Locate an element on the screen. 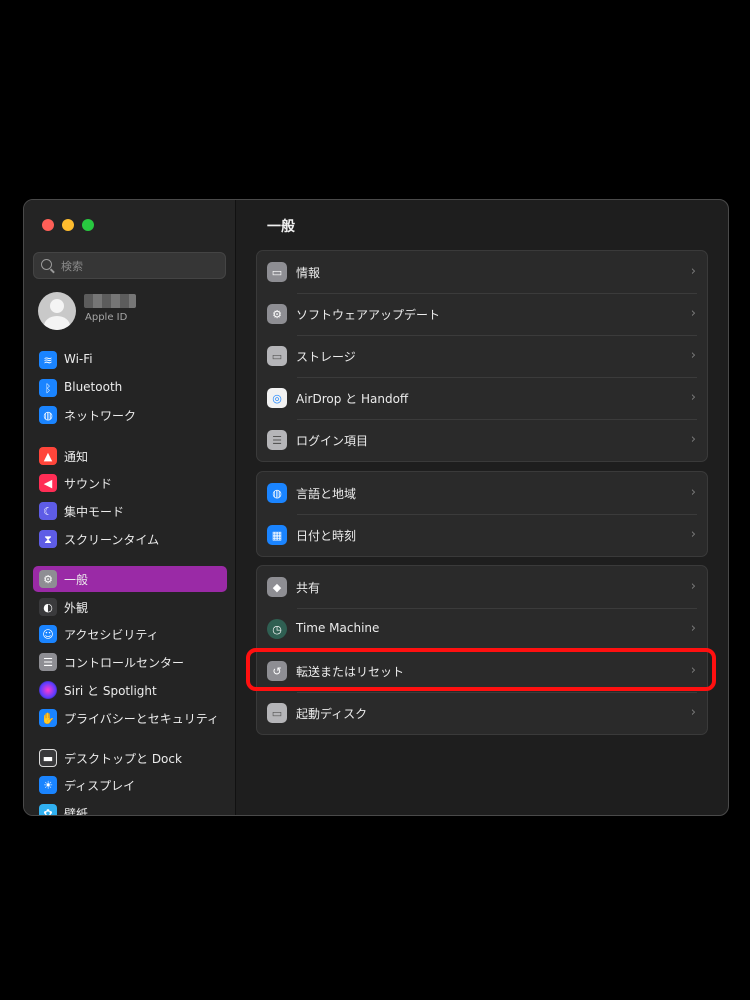  sidebar-item-label: コントロールセンター is located at coordinates (124, 663).